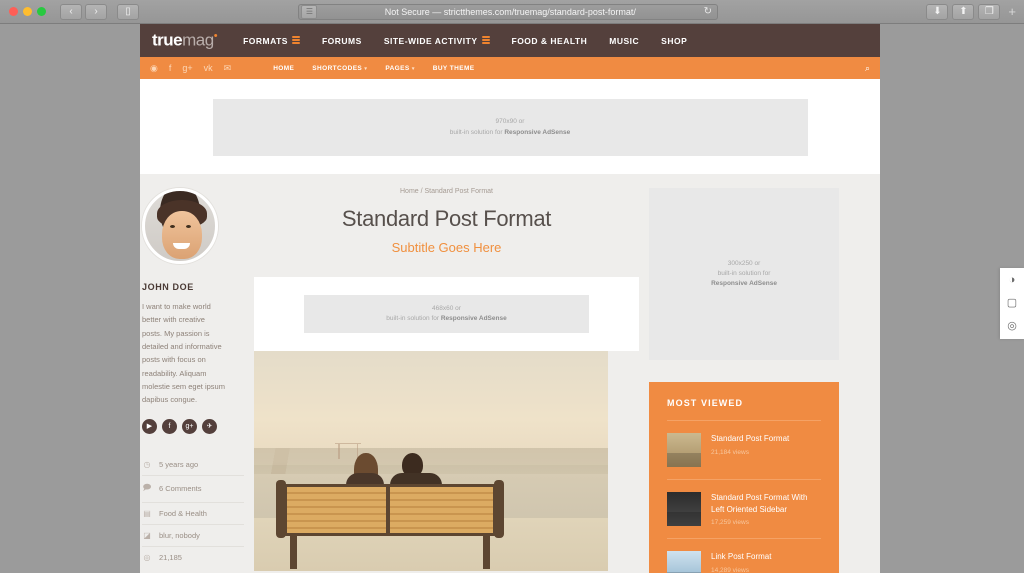 This screenshot has height=573, width=1024. What do you see at coordinates (41, 11) in the screenshot?
I see `maximize-window-button` at bounding box center [41, 11].